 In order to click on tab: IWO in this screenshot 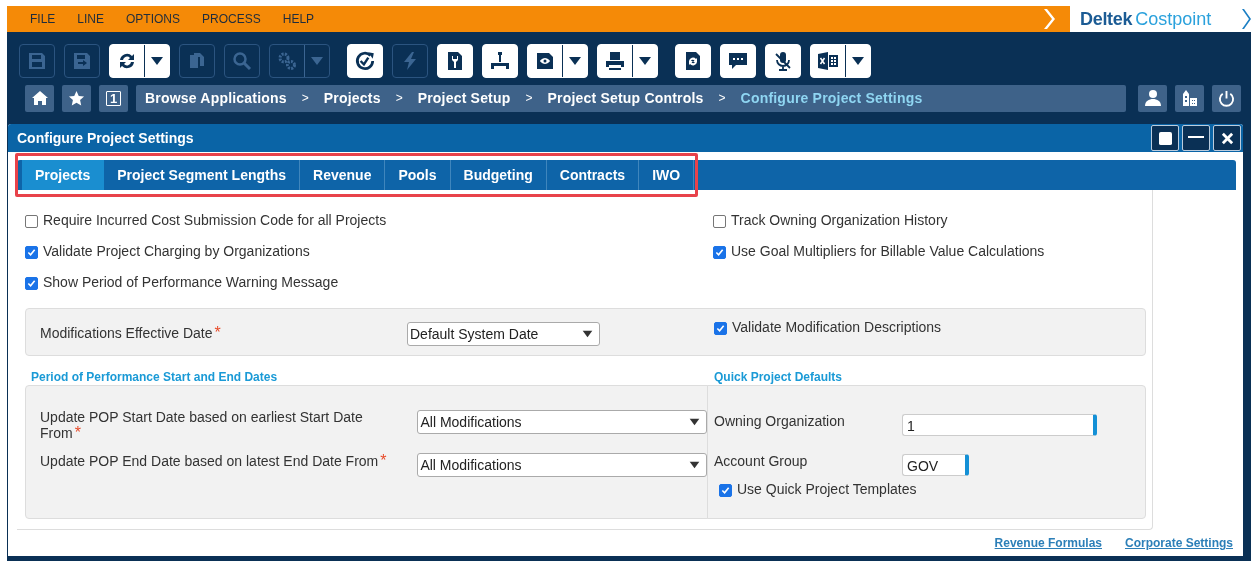, I will do `click(667, 175)`.